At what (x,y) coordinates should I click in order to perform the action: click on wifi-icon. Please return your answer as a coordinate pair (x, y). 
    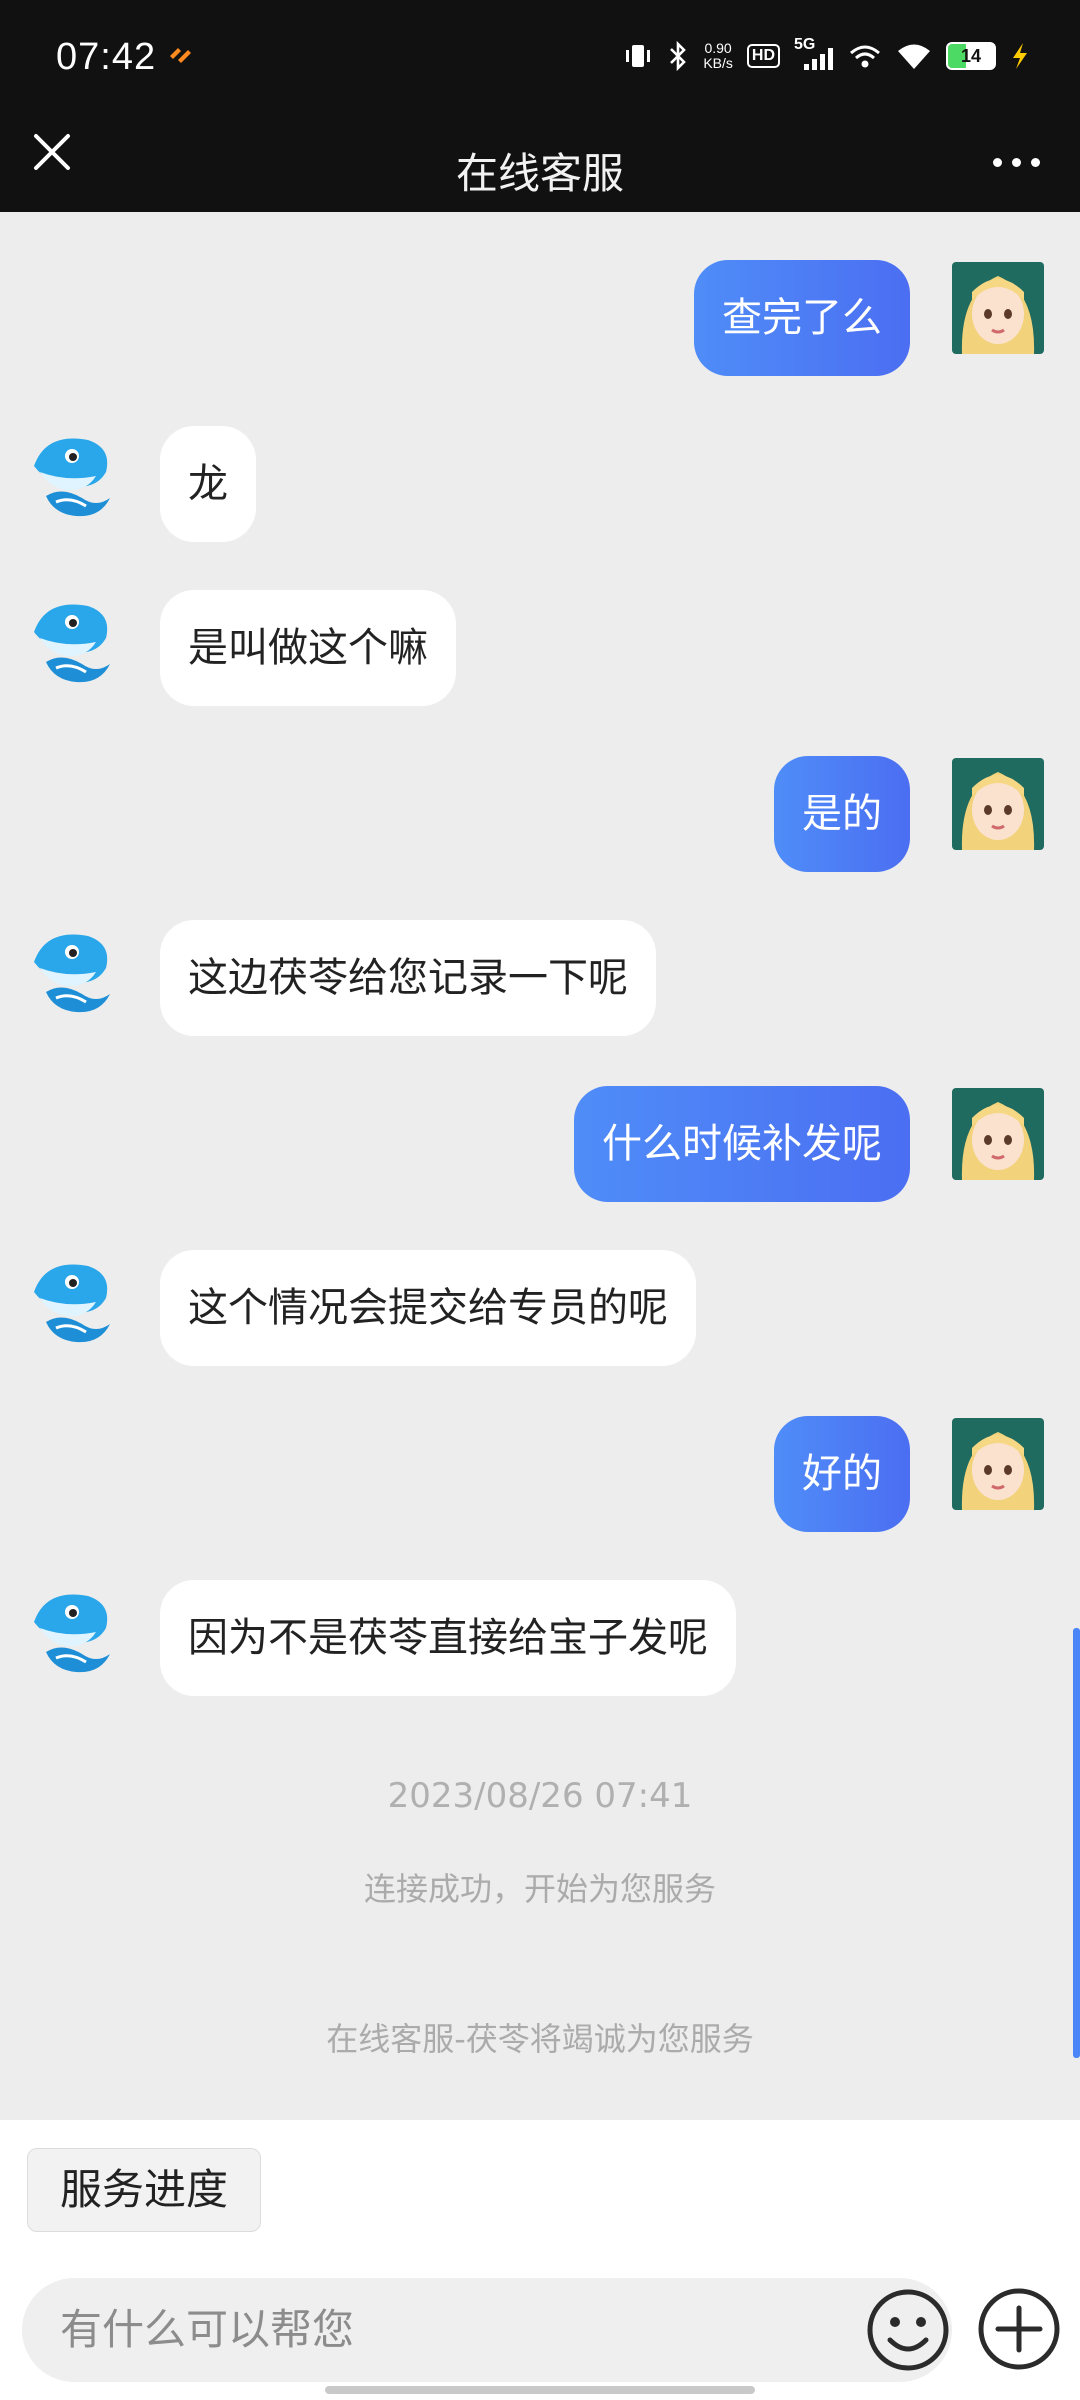
    Looking at the image, I should click on (914, 56).